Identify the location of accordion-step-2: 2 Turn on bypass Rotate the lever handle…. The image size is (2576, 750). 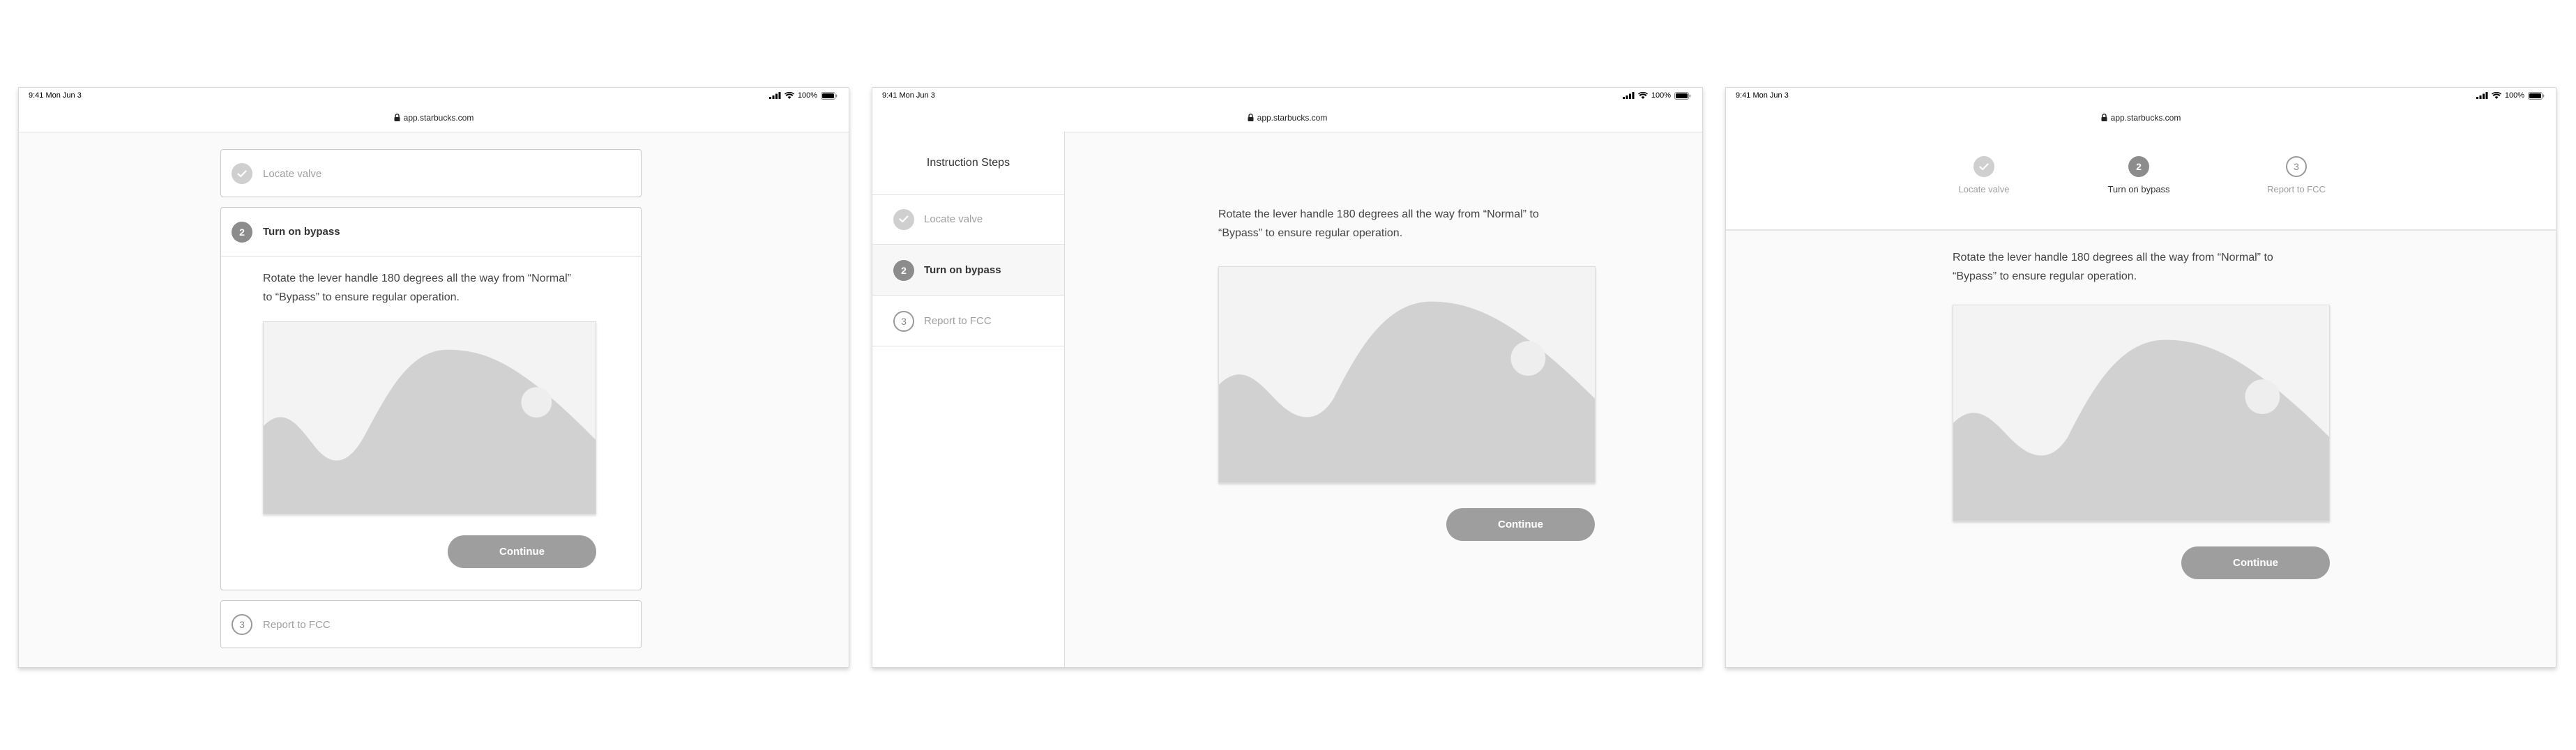
(431, 399).